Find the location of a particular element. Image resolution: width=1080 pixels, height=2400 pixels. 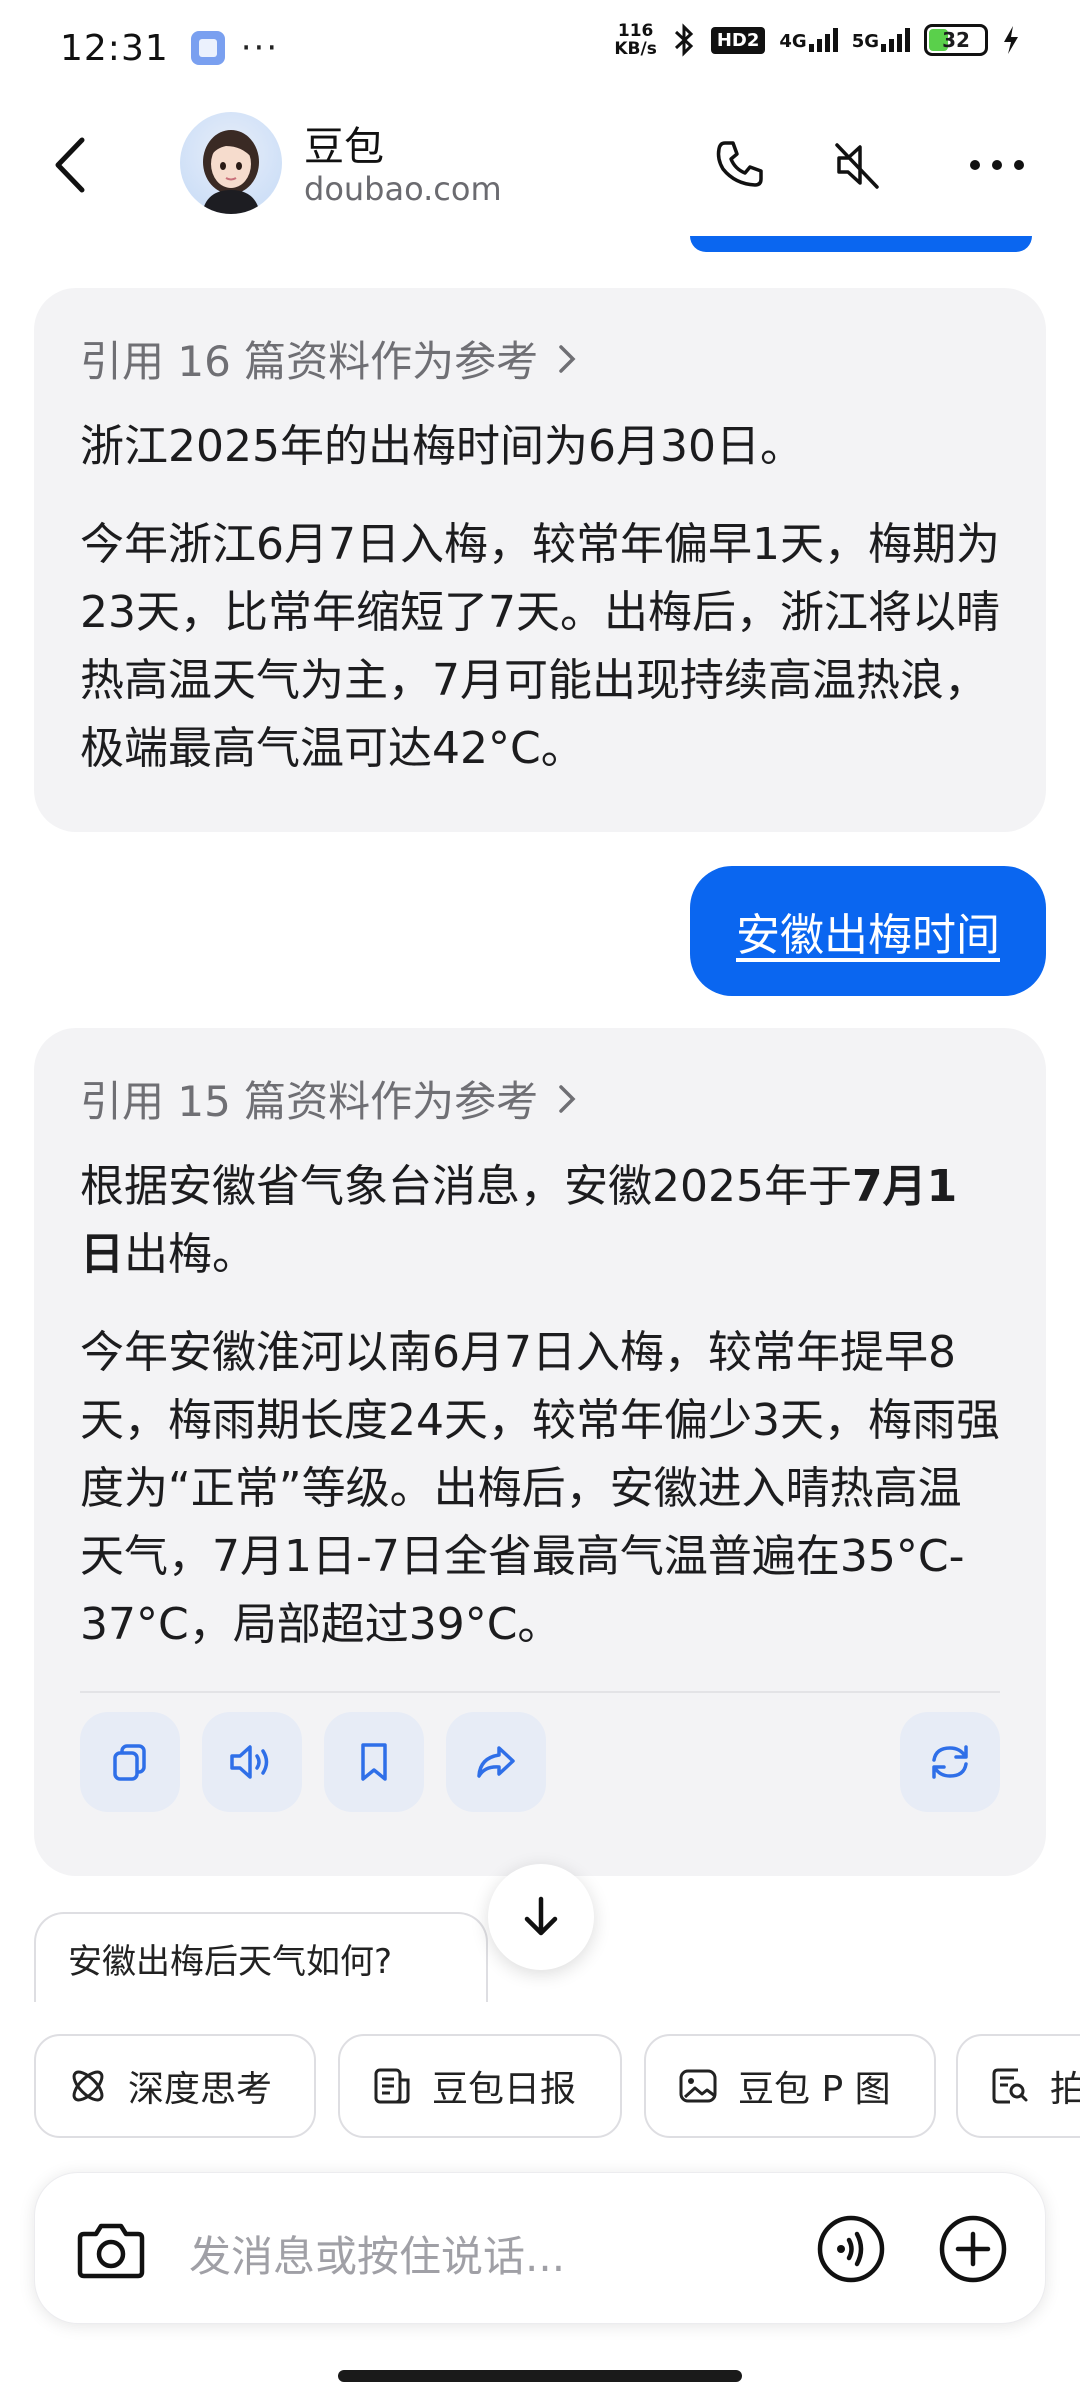

speaker-icon is located at coordinates (249, 1762).